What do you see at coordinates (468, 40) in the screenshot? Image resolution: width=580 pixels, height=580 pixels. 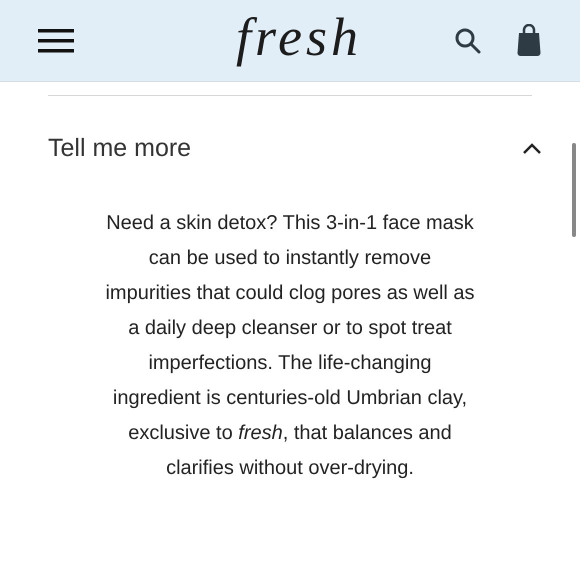 I see `search-icon` at bounding box center [468, 40].